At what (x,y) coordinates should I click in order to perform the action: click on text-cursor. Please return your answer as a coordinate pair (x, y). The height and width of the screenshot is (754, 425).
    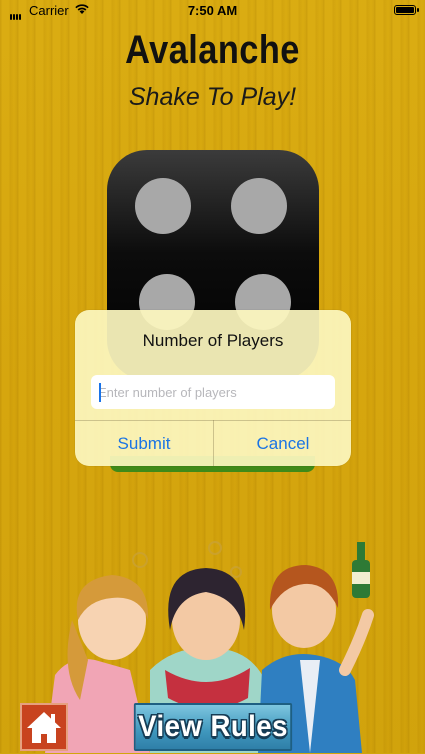
    Looking at the image, I should click on (100, 392).